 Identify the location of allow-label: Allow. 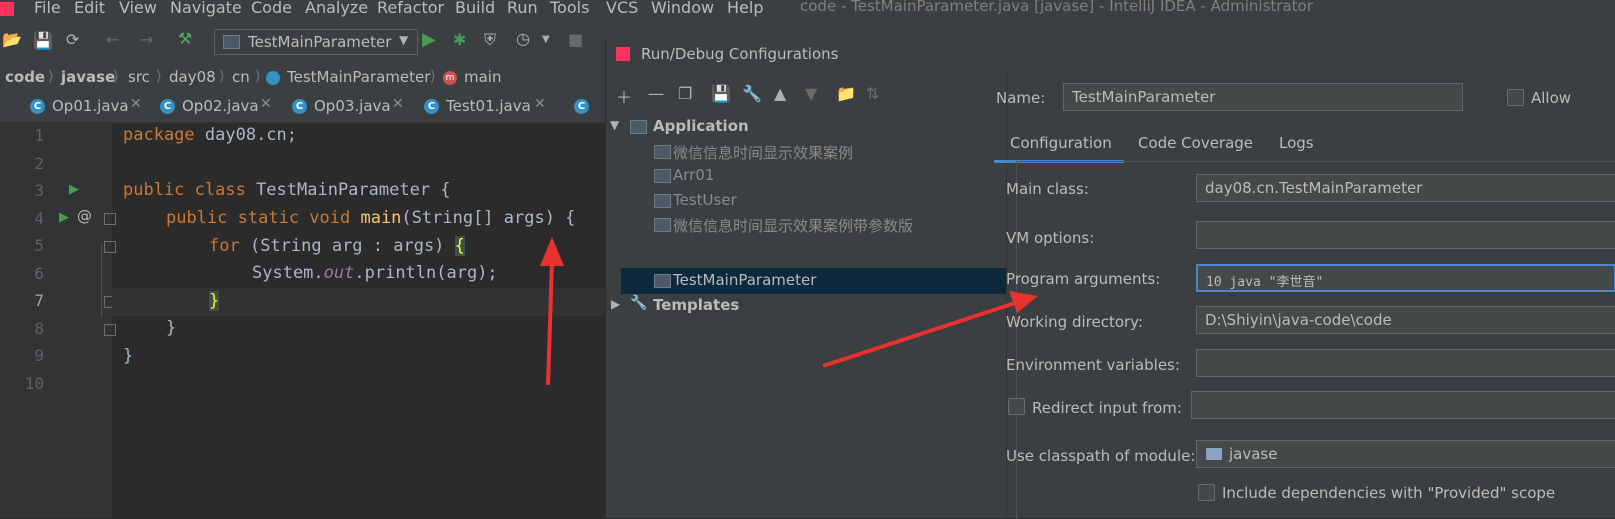
(1551, 98).